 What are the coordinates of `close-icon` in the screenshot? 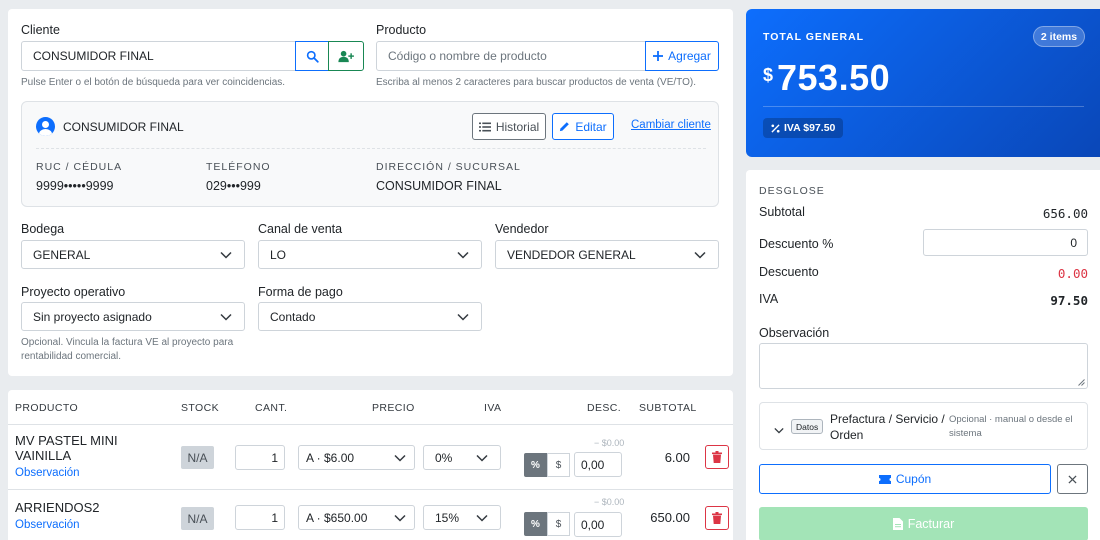 It's located at (1072, 479).